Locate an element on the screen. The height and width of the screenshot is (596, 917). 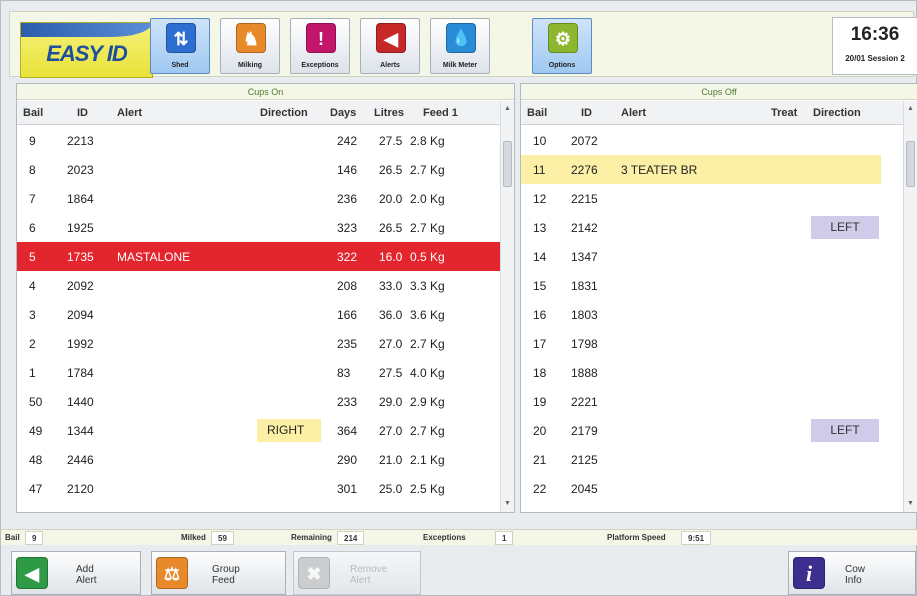
exceptions-button: ! Exceptions is located at coordinates (320, 46).